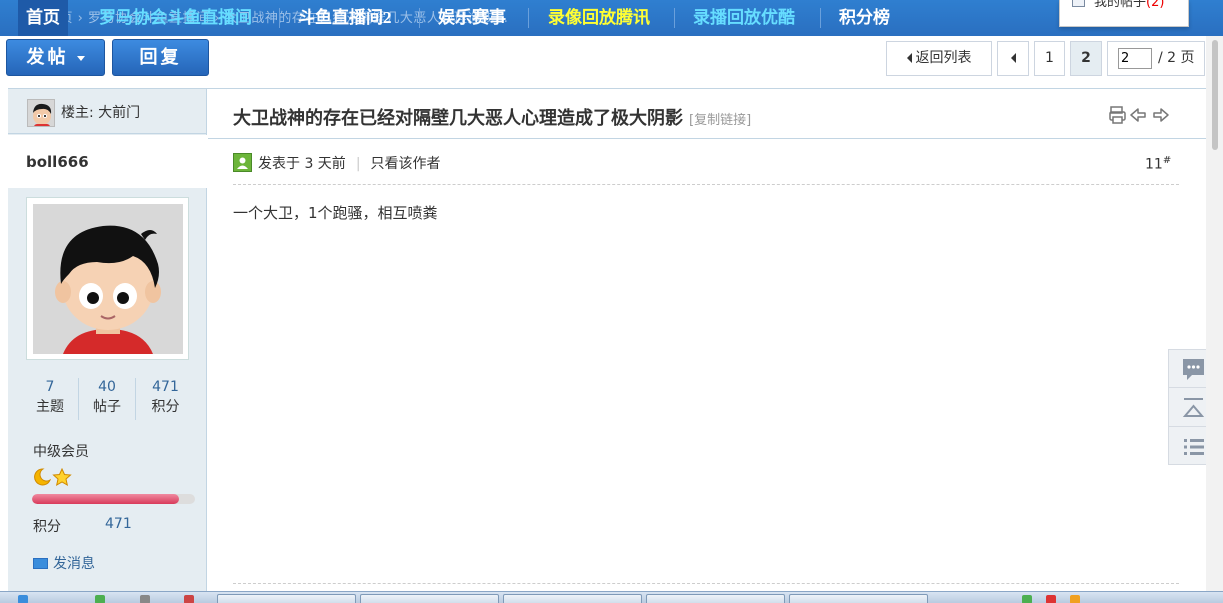 The width and height of the screenshot is (1223, 603). I want to click on author-stats: 7 主题 40 帖子 471 积分, so click(108, 401).